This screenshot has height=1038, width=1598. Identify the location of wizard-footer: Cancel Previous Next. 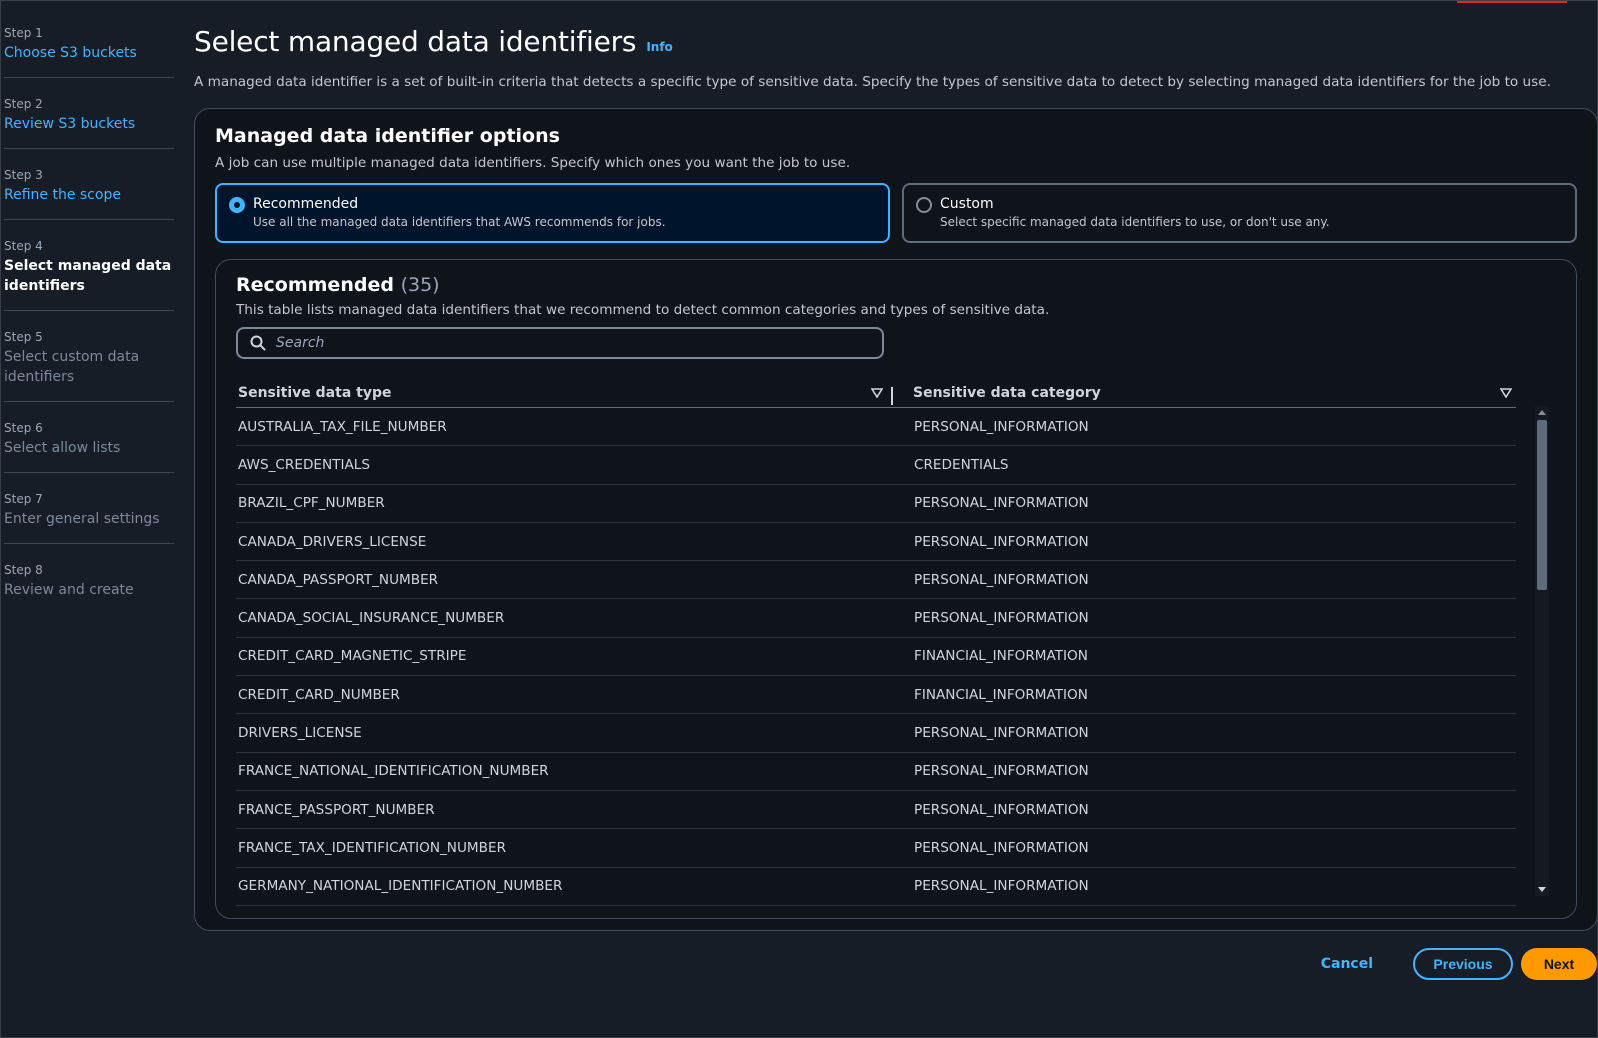
(1459, 964).